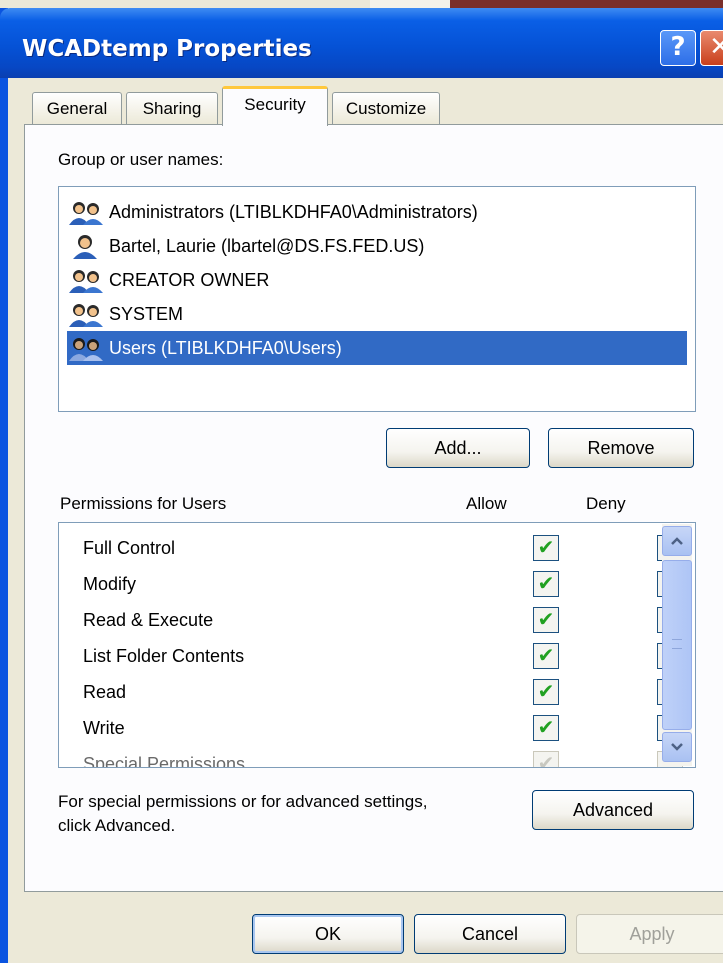 The width and height of the screenshot is (723, 963). I want to click on advanced-button: Advanced, so click(613, 810).